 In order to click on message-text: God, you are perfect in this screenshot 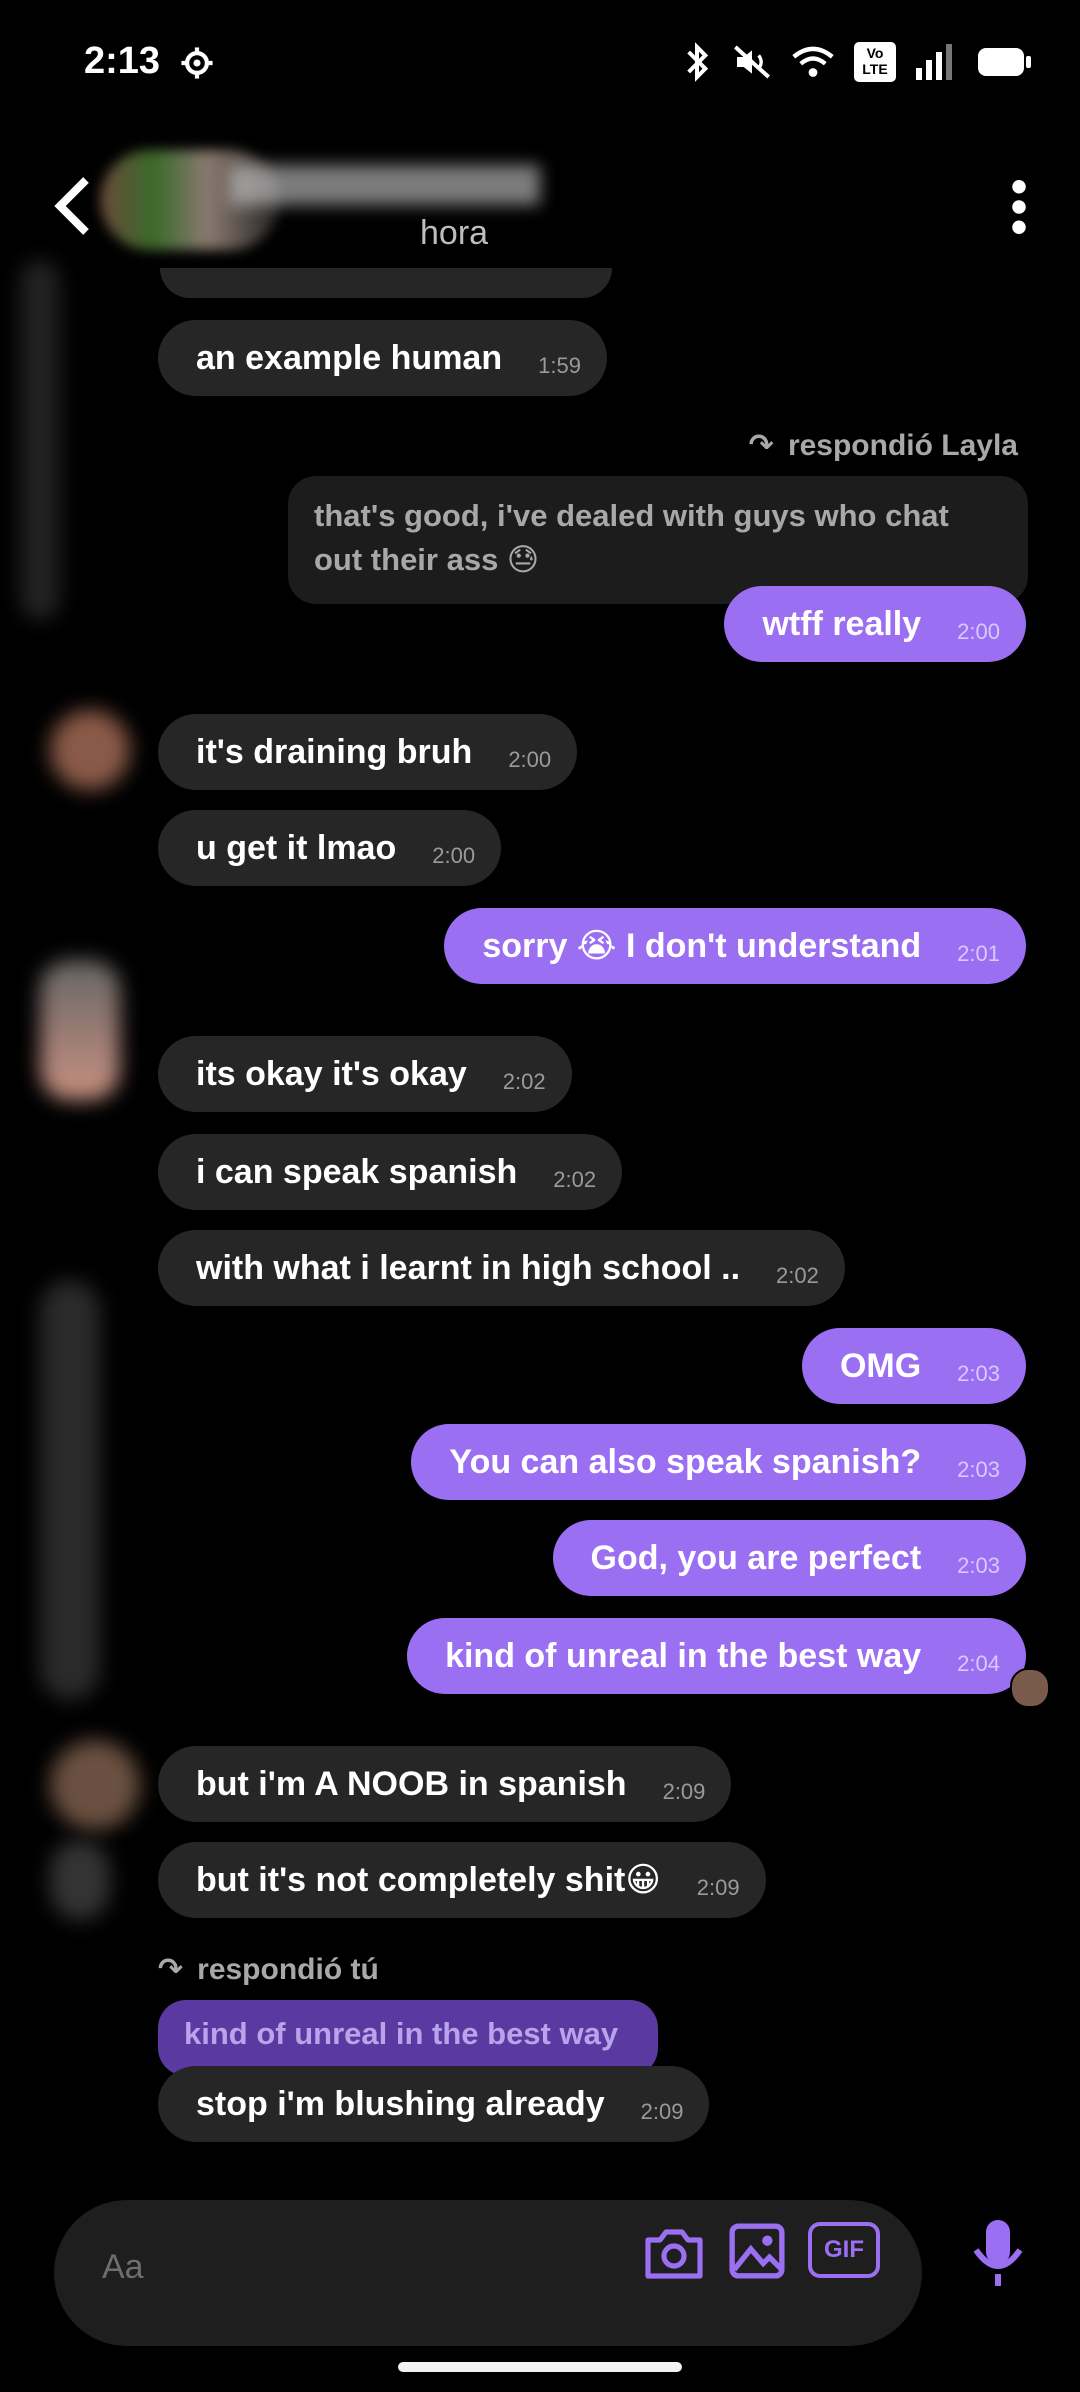, I will do `click(756, 1557)`.